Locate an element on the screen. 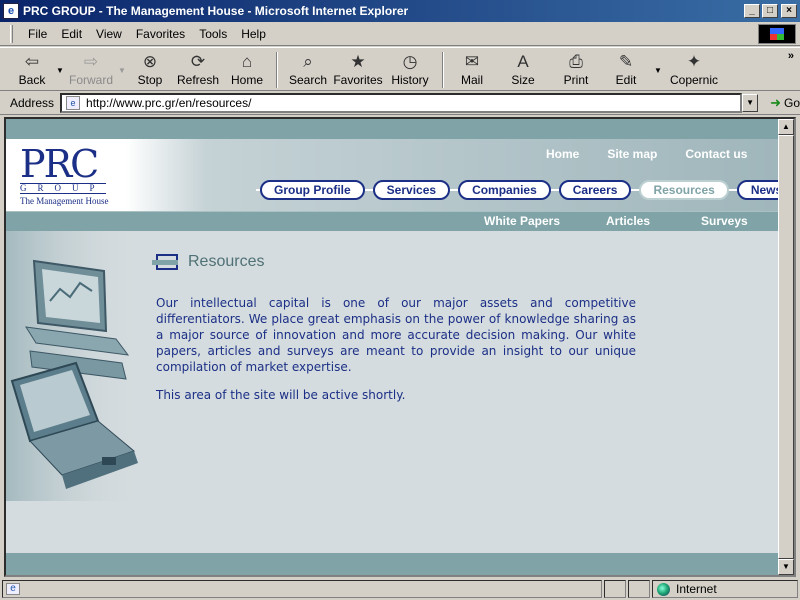 This screenshot has width=800, height=600. address-field: e is located at coordinates (401, 102).